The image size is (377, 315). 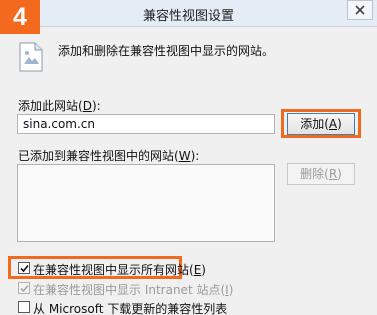 What do you see at coordinates (59, 106) in the screenshot?
I see `add-site-label: 添加此网站(D):` at bounding box center [59, 106].